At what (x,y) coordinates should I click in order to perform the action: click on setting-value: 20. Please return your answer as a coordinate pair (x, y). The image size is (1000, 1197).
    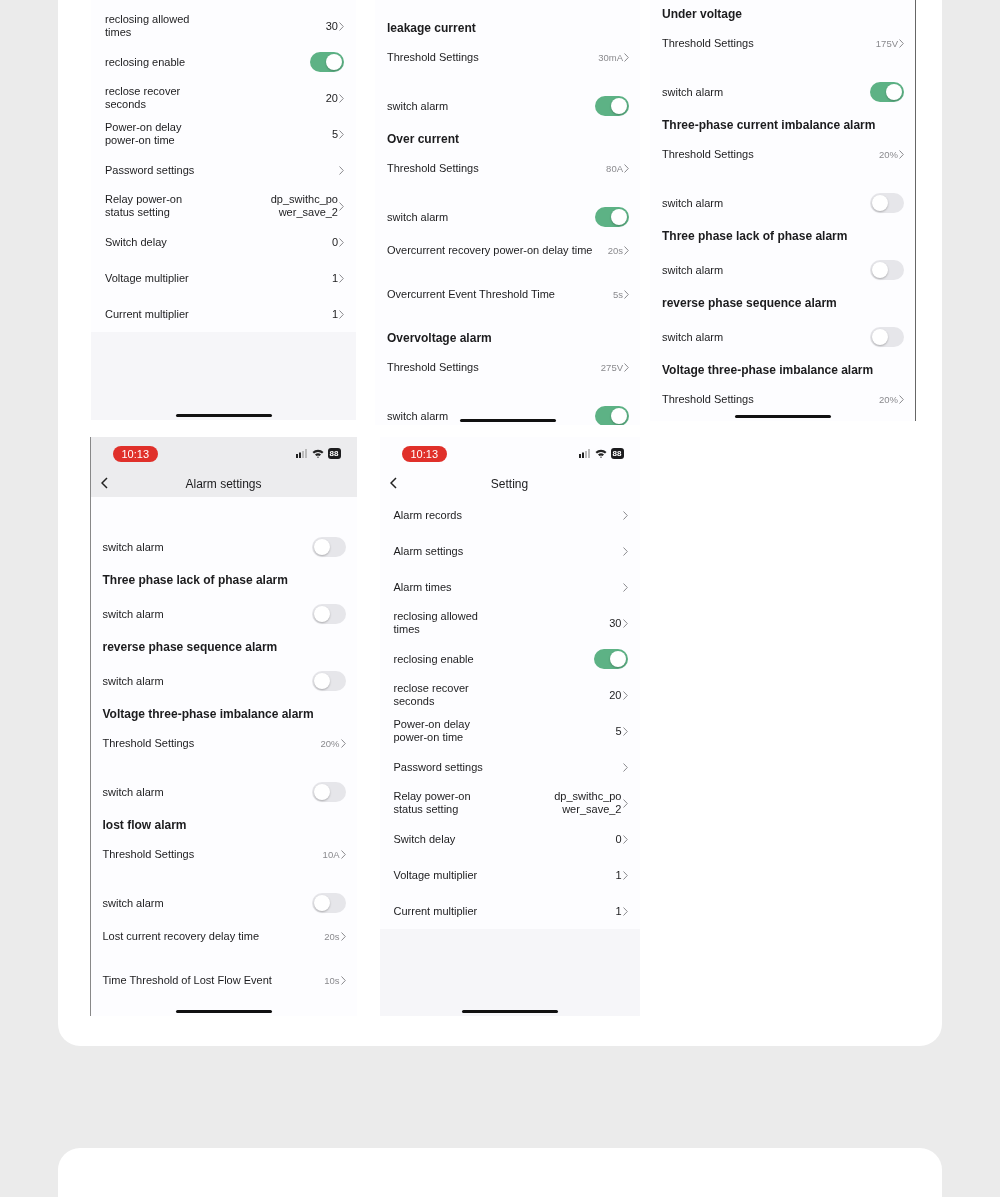
    Looking at the image, I should click on (615, 695).